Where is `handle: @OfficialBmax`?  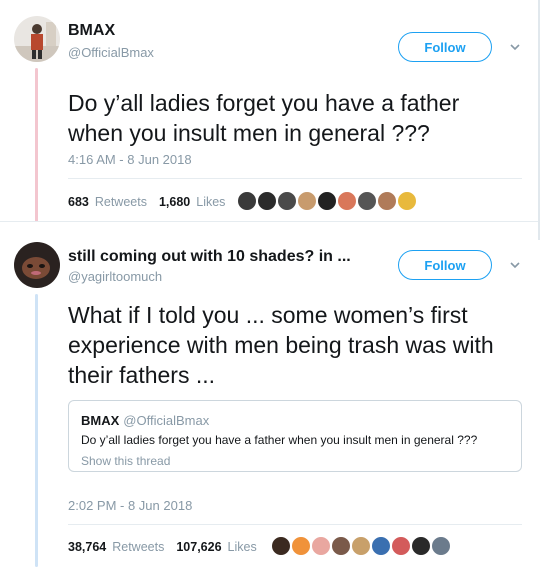
handle: @OfficialBmax is located at coordinates (111, 52).